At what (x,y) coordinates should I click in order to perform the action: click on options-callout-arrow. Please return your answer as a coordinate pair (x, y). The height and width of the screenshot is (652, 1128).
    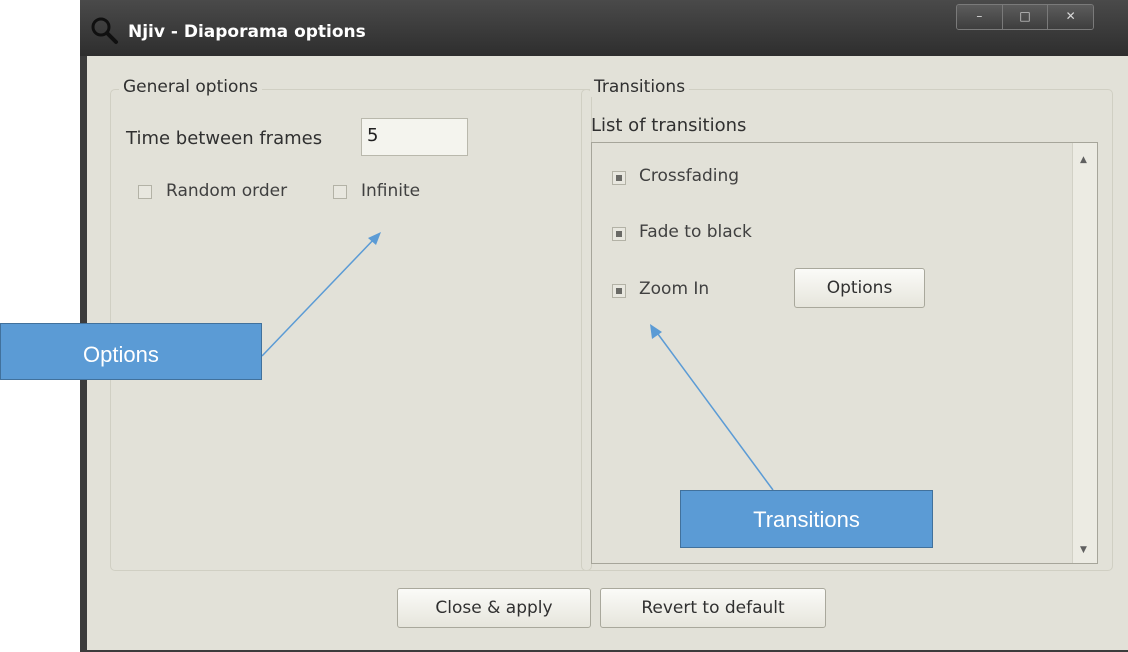
    Looking at the image, I should click on (319, 296).